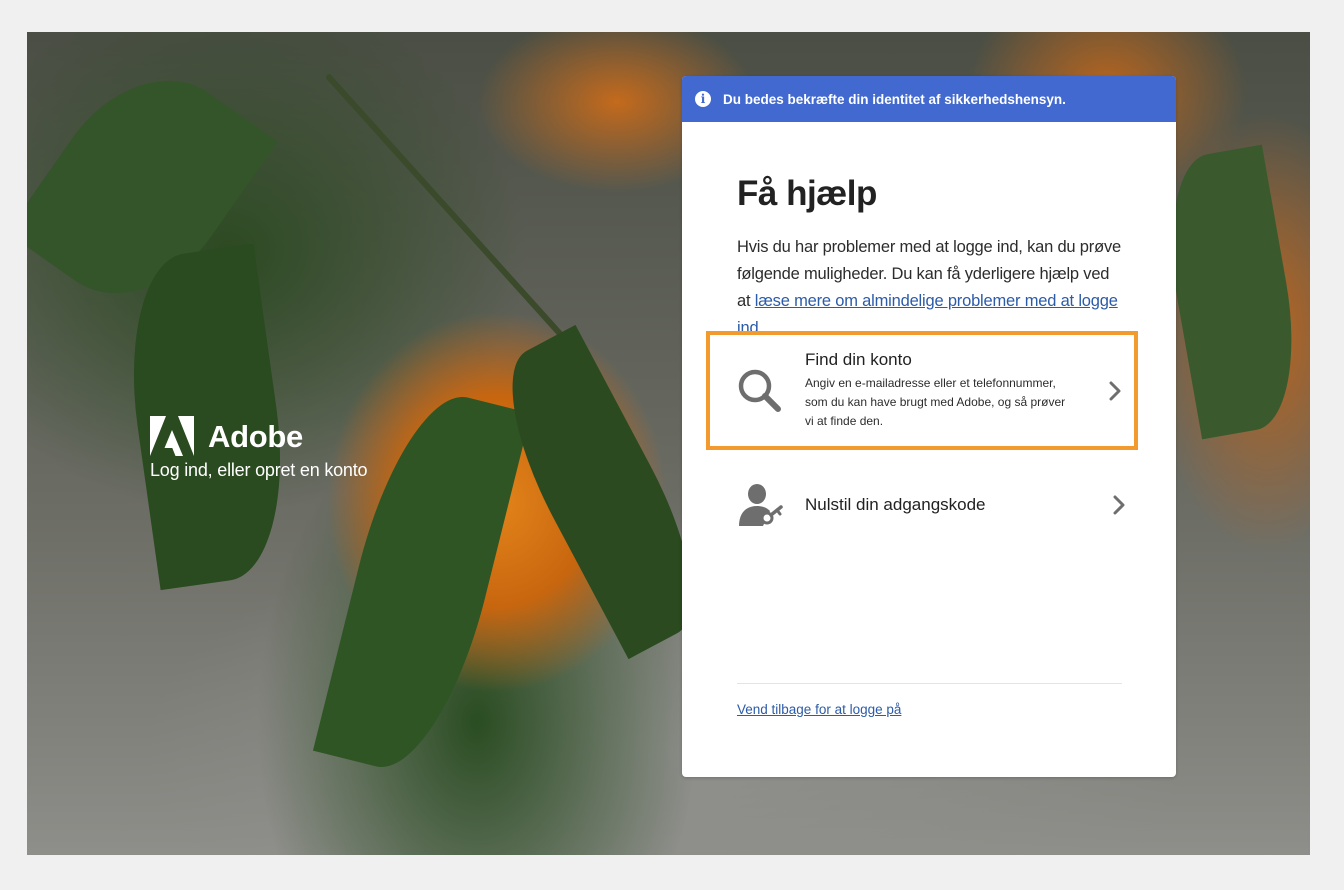 Image resolution: width=1344 pixels, height=890 pixels. What do you see at coordinates (259, 470) in the screenshot?
I see `brand-tagline: Log ind, eller opret en konto` at bounding box center [259, 470].